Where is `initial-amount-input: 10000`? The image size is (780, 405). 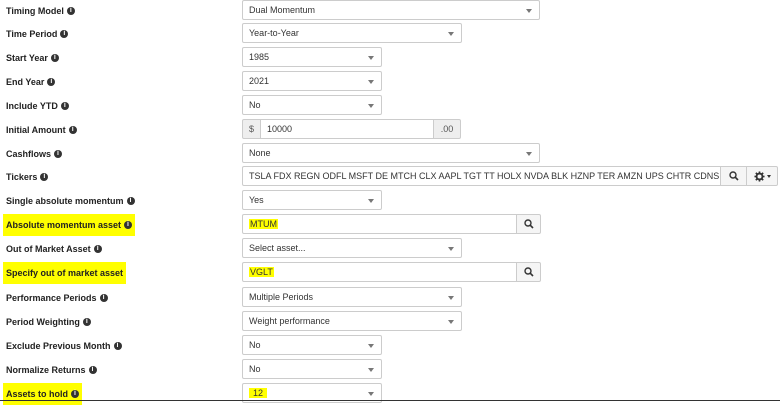
initial-amount-input: 10000 is located at coordinates (347, 129).